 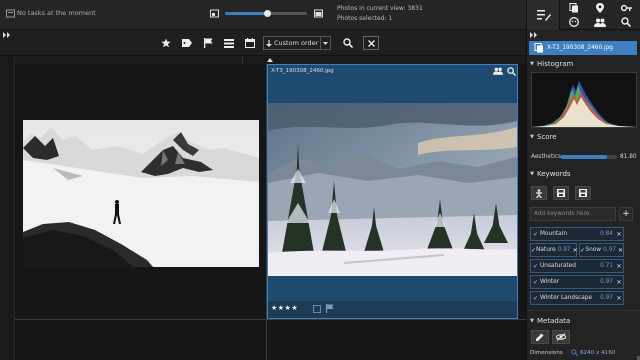 I want to click on selected-file-header: X-T3_190308_2460.jpg, so click(x=583, y=48).